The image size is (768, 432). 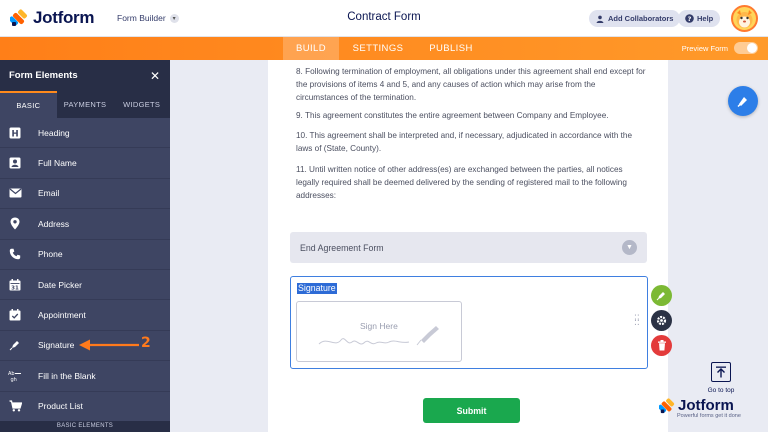 I want to click on tab-payments: PAYMENTS, so click(x=85, y=104).